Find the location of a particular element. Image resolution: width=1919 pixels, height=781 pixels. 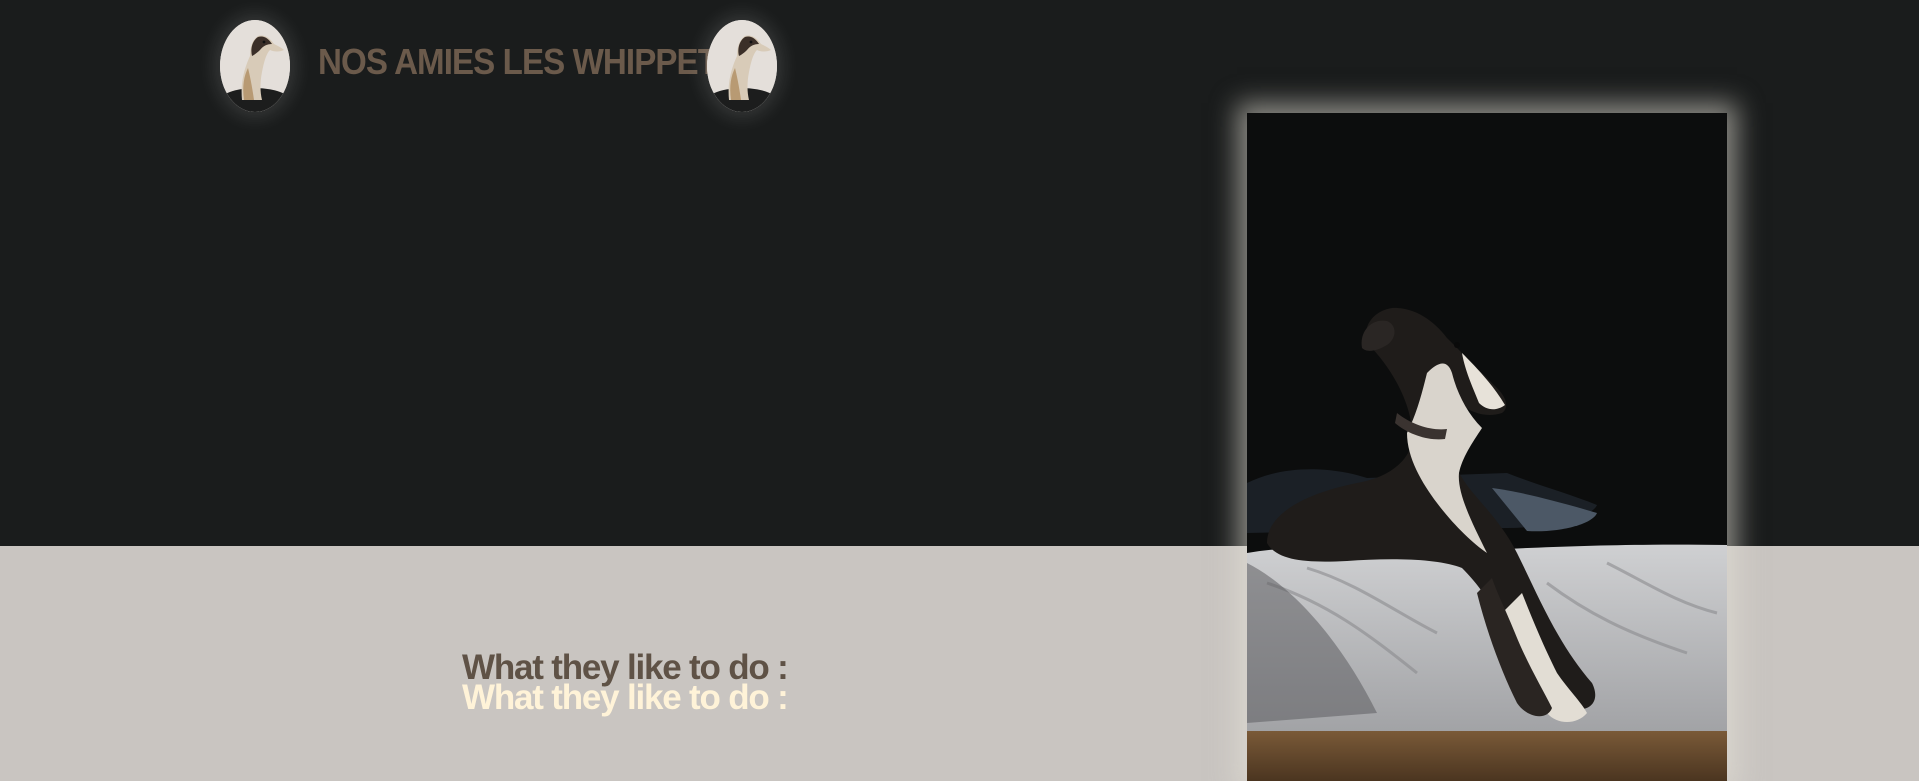

site-title: NOS AMIES LES WHIPPET is located at coordinates (518, 61).